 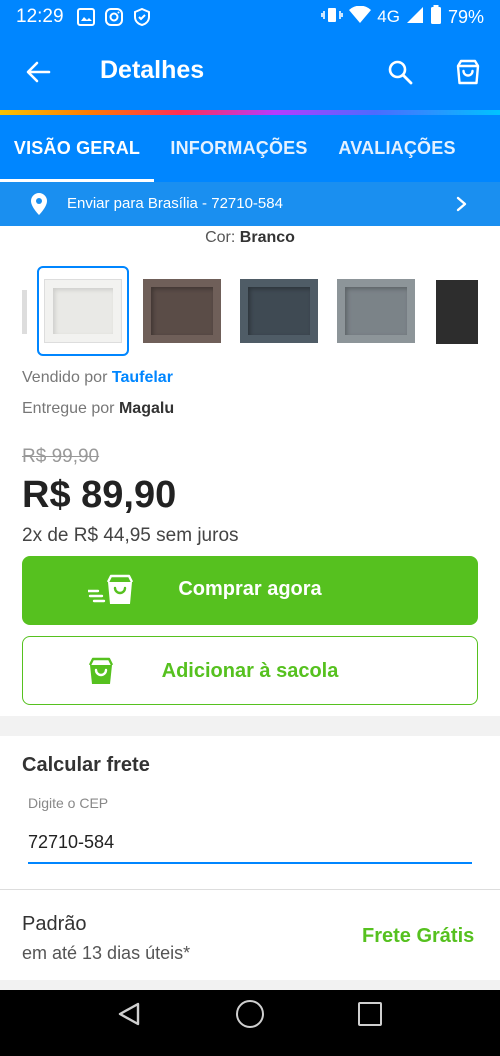 I want to click on network-type: 4G, so click(x=388, y=16).